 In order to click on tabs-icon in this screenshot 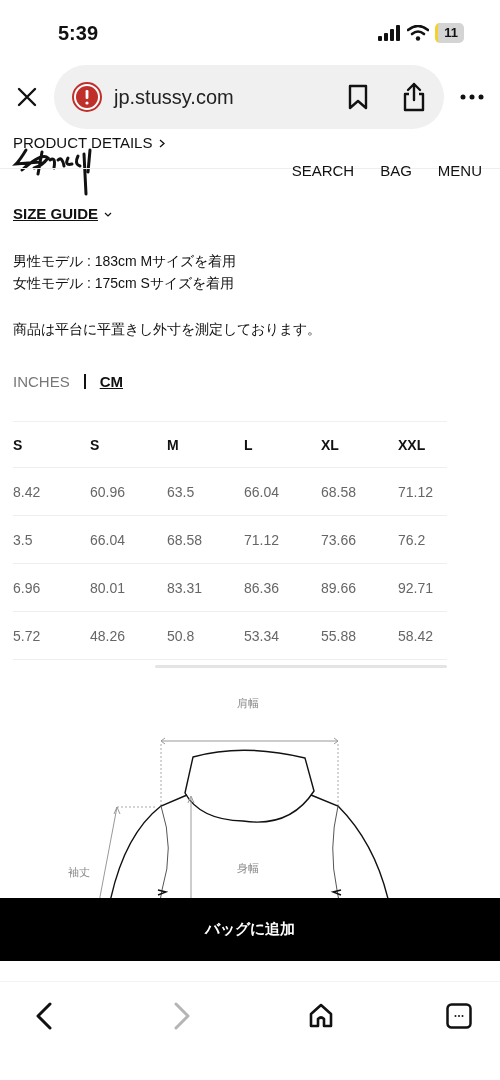, I will do `click(459, 1015)`.